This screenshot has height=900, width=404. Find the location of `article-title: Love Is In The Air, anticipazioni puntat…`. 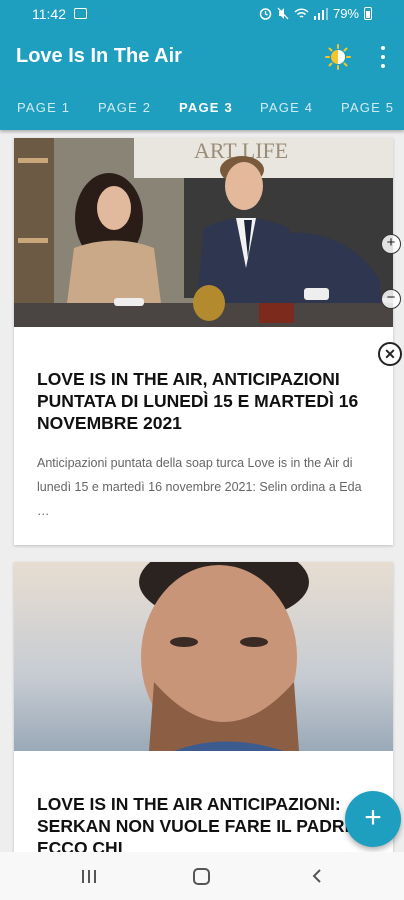

article-title: Love Is In The Air, anticipazioni puntat… is located at coordinates (208, 401).